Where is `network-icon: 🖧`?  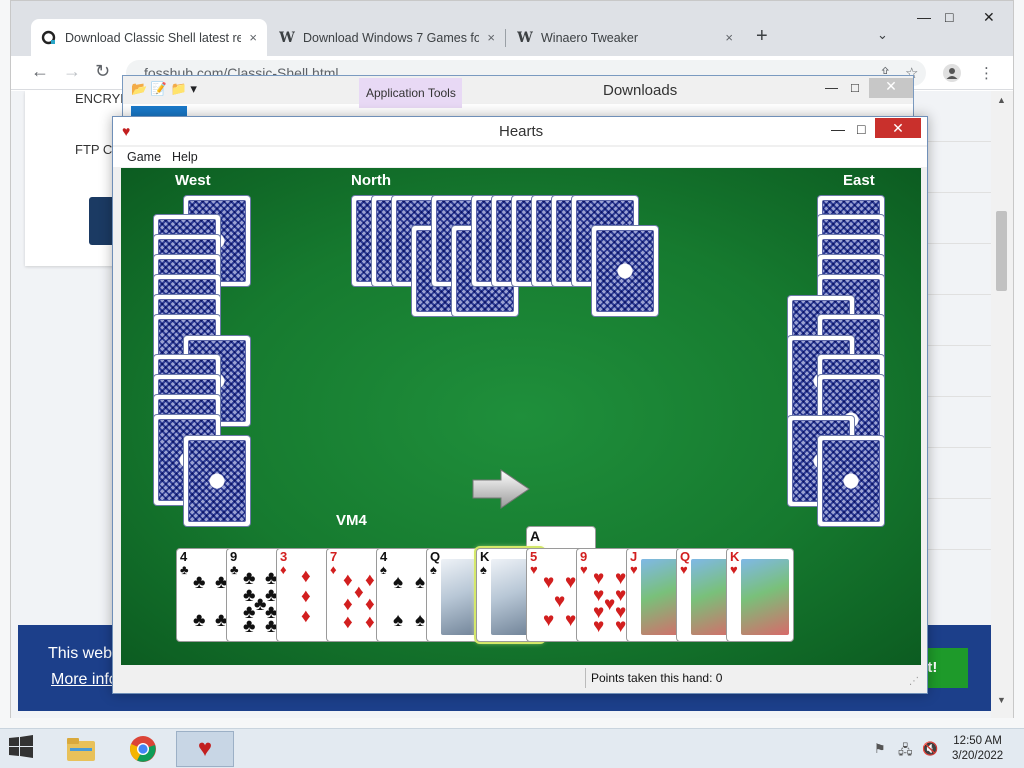
network-icon: 🖧 is located at coordinates (905, 752).